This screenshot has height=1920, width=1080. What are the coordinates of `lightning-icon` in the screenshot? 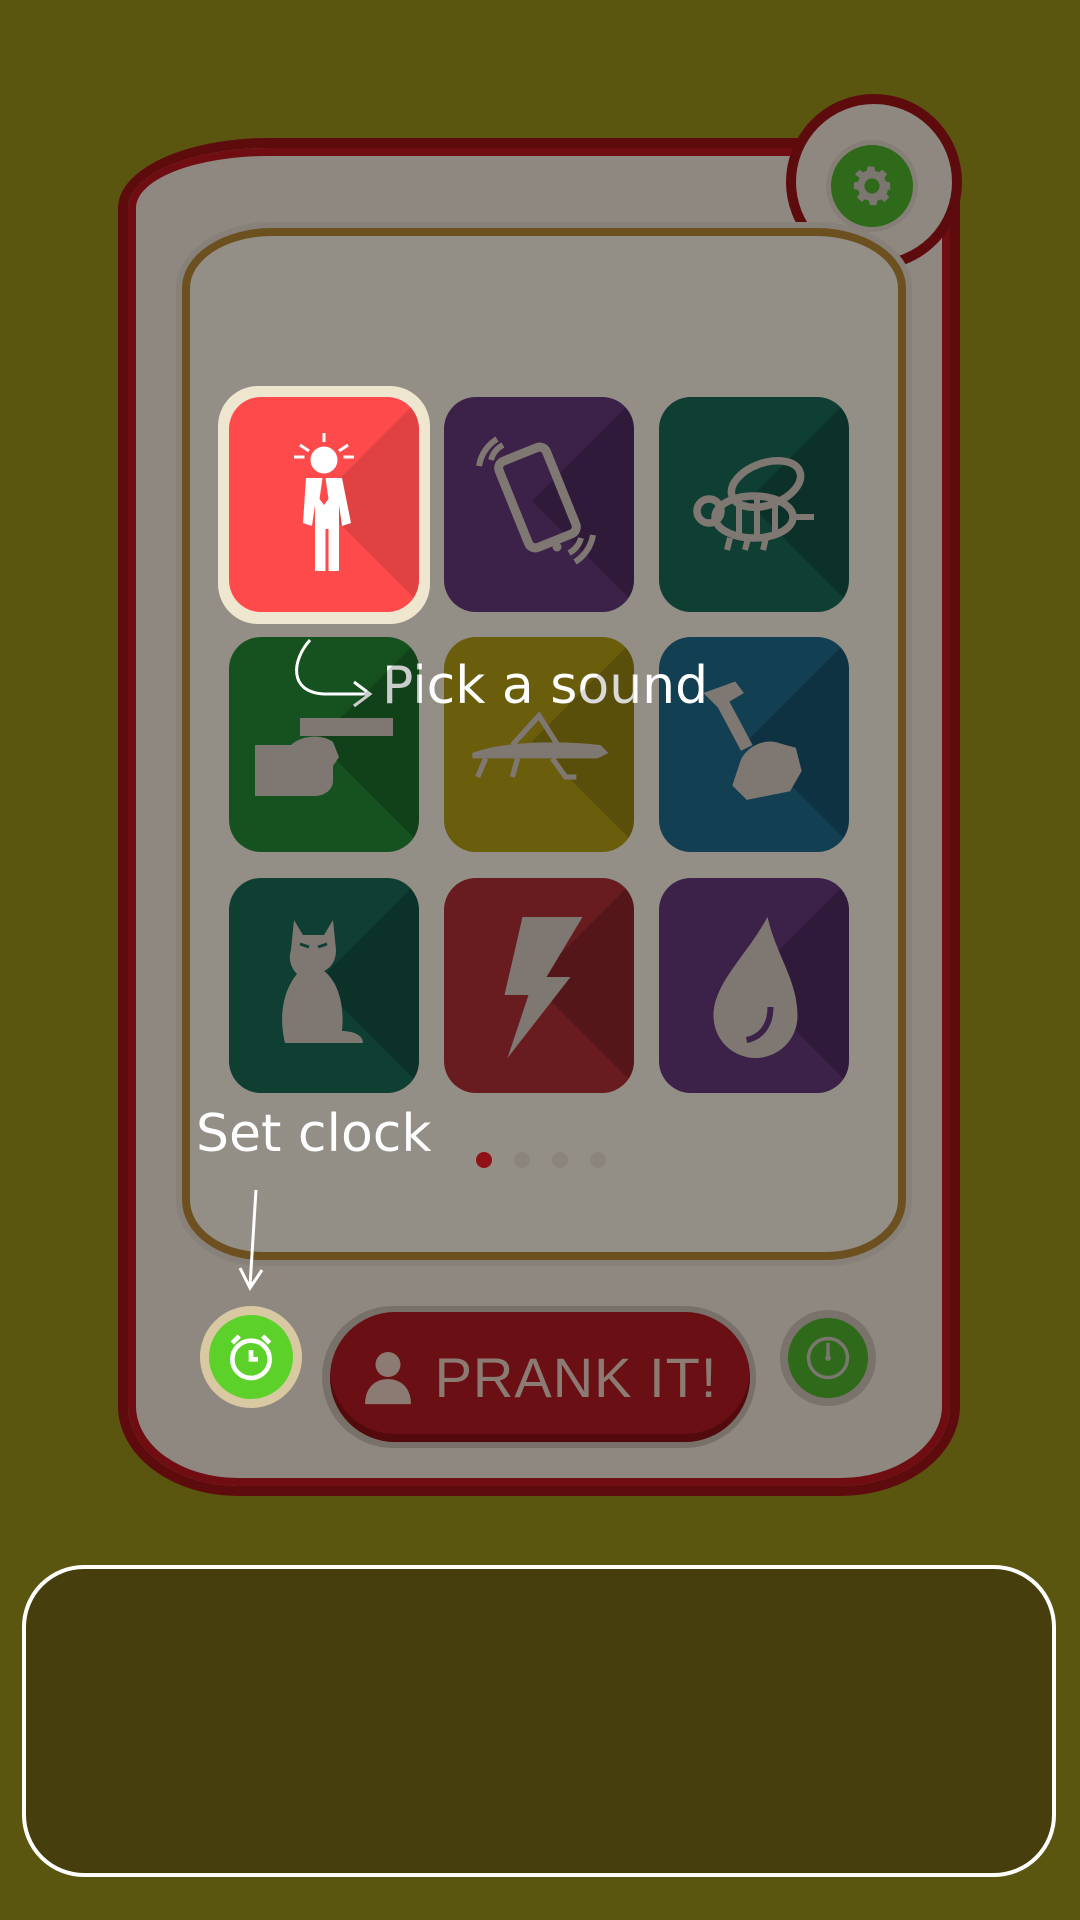 It's located at (543, 987).